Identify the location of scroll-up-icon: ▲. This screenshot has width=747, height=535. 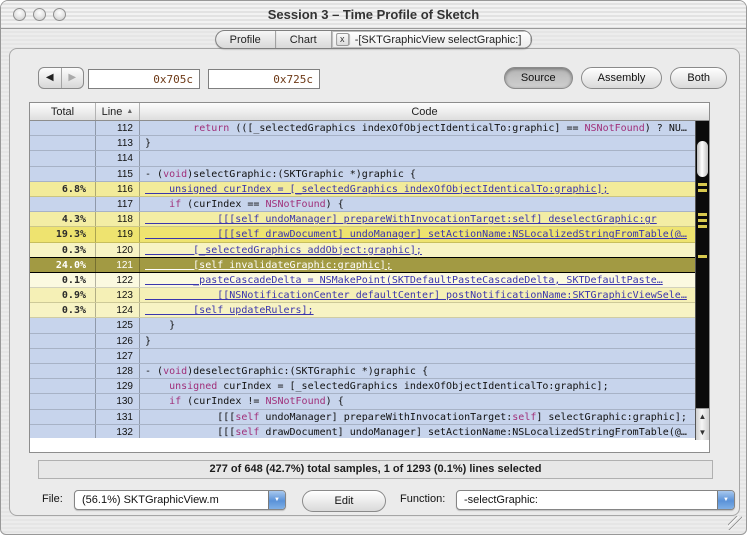
(702, 417).